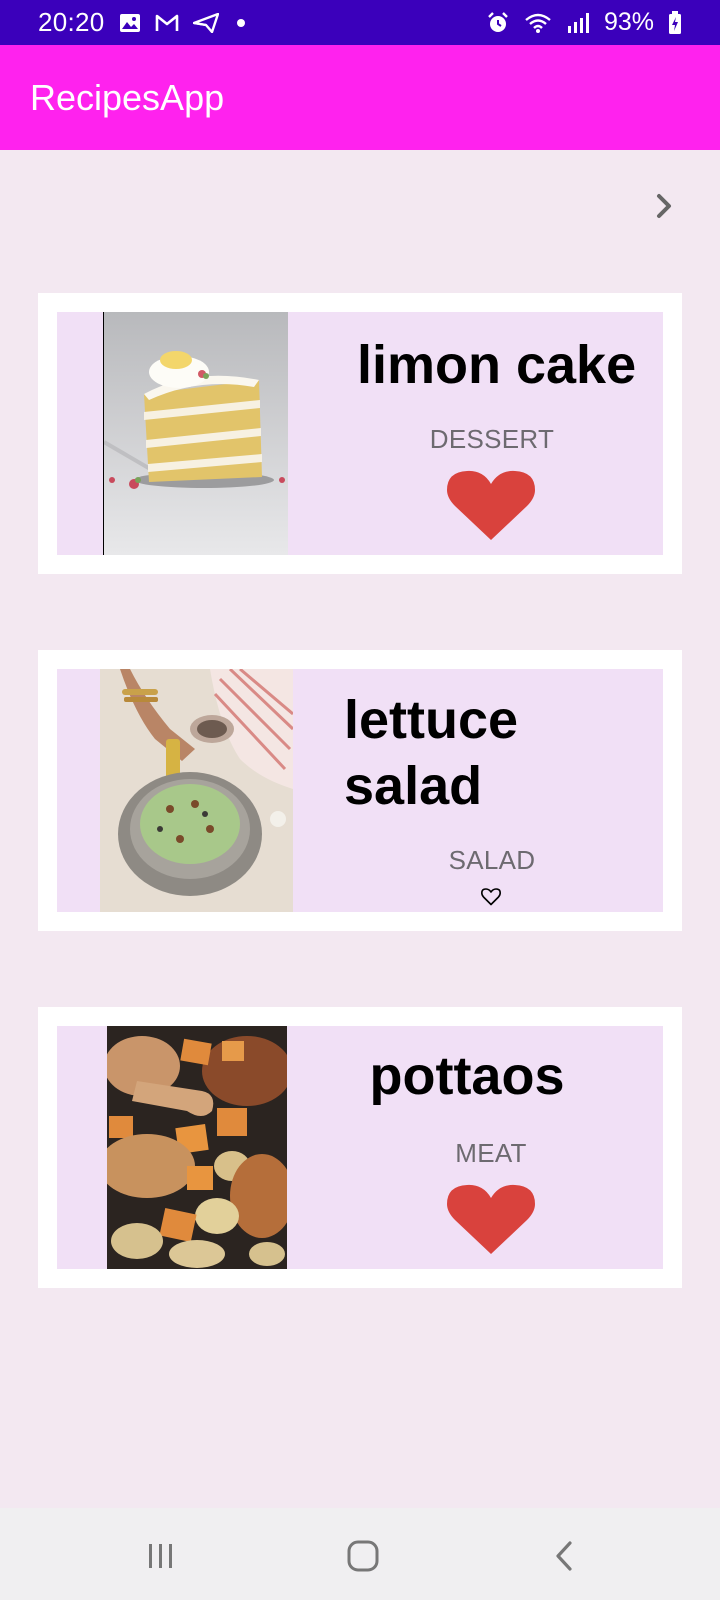 This screenshot has width=720, height=1600. I want to click on status-right: 93%, so click(584, 22).